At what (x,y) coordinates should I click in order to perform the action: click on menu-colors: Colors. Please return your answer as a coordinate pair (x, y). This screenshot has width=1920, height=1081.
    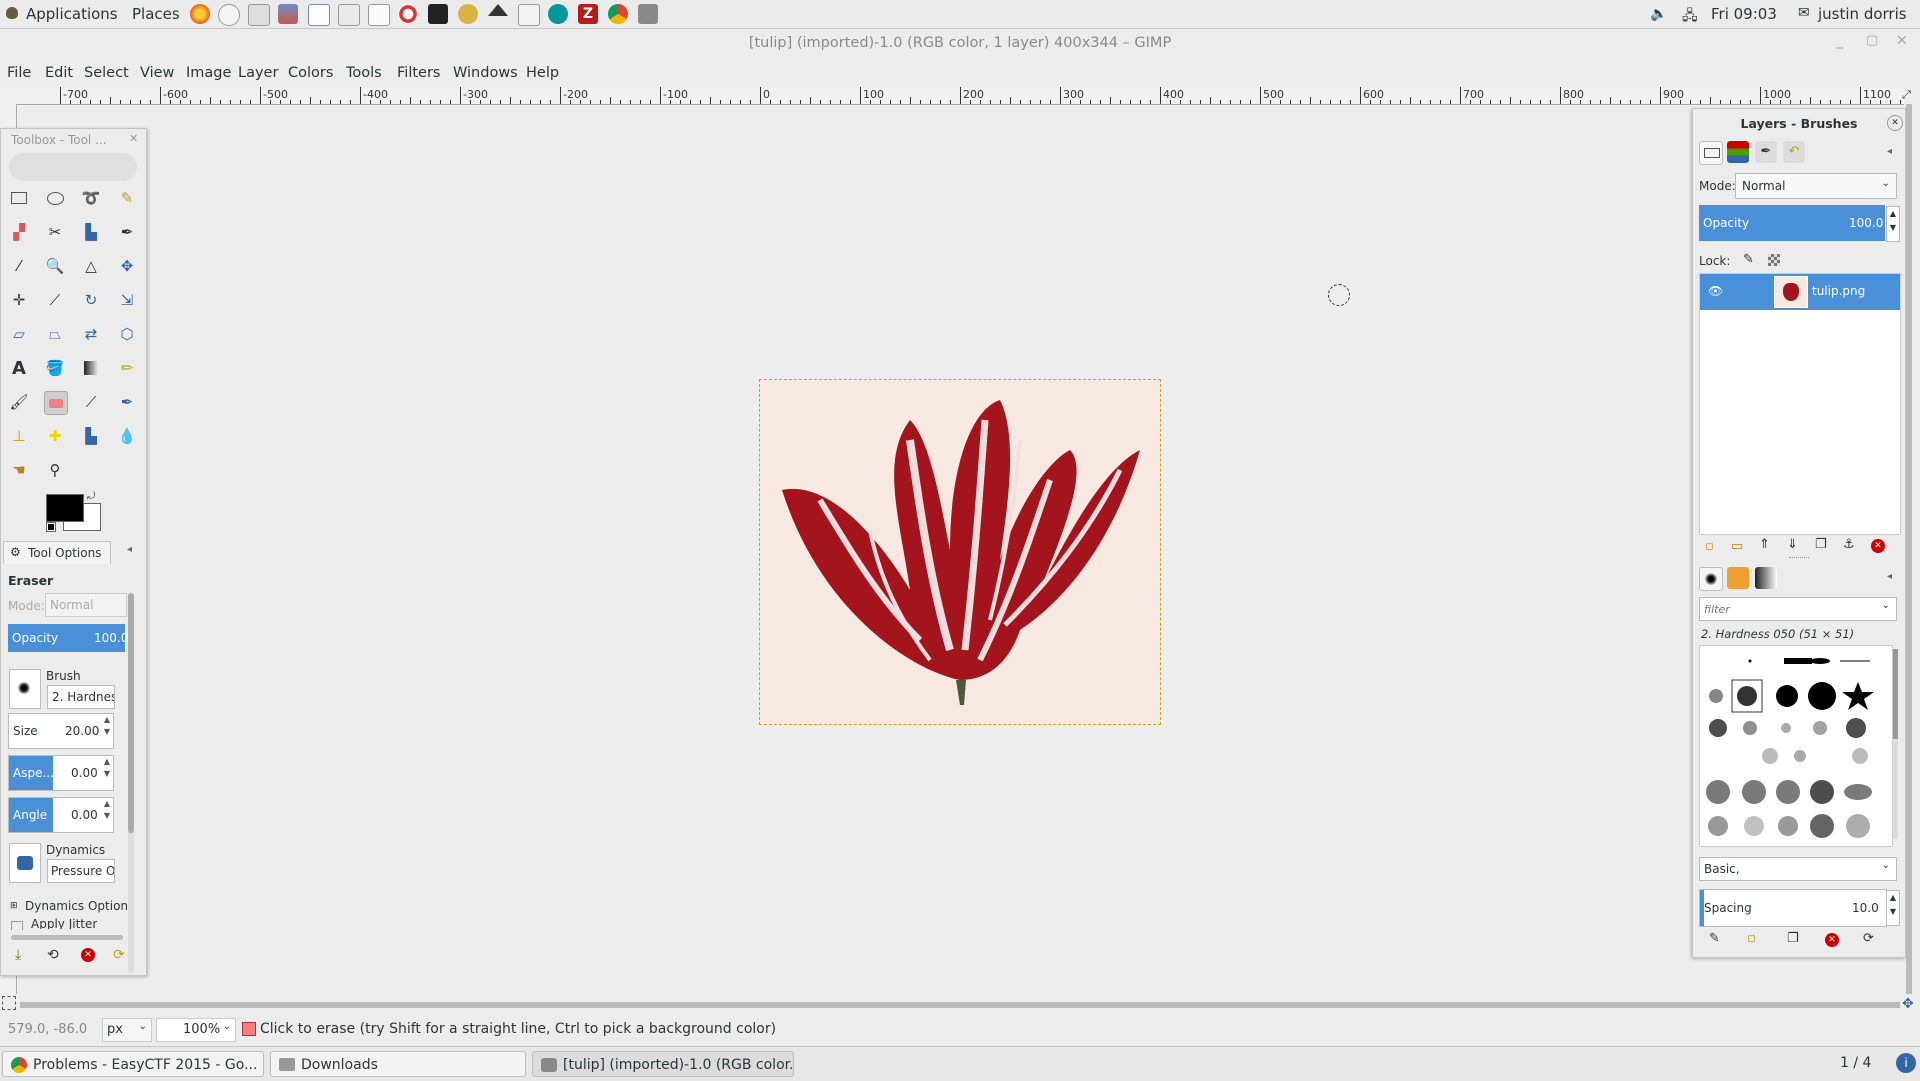
    Looking at the image, I should click on (310, 73).